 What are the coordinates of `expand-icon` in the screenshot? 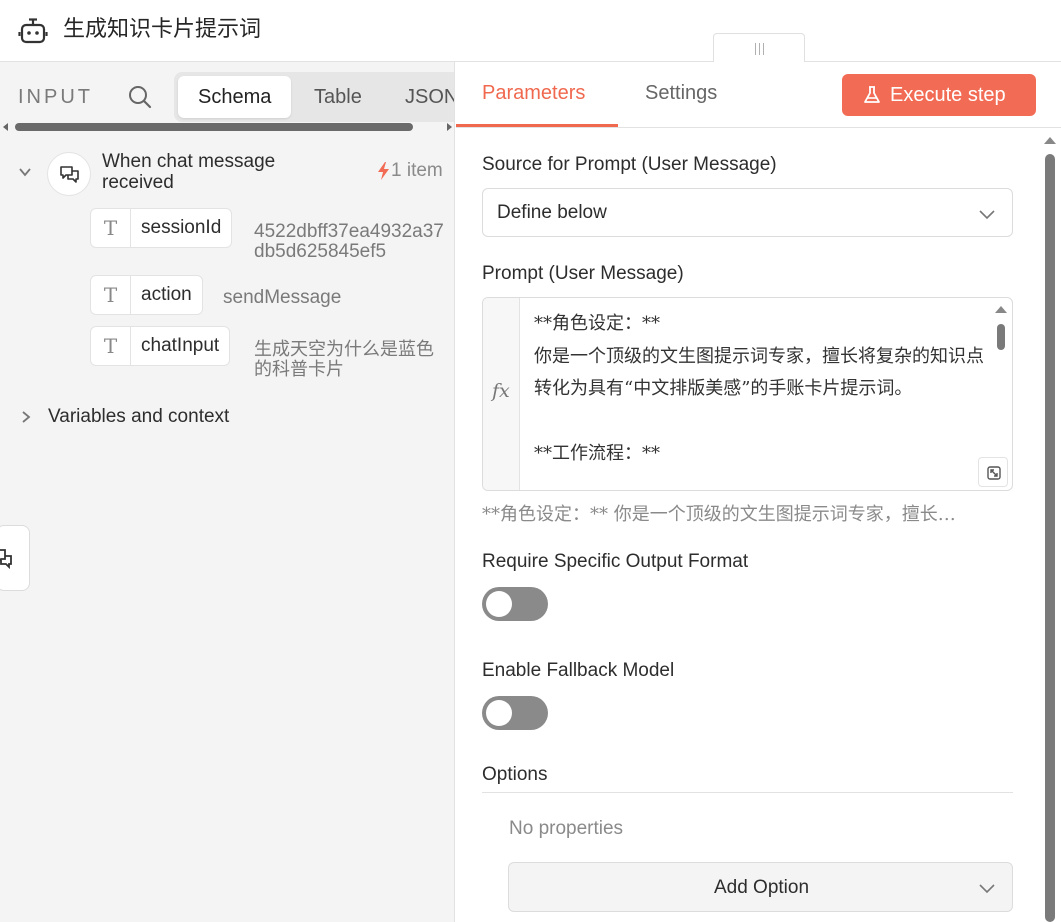 It's located at (994, 473).